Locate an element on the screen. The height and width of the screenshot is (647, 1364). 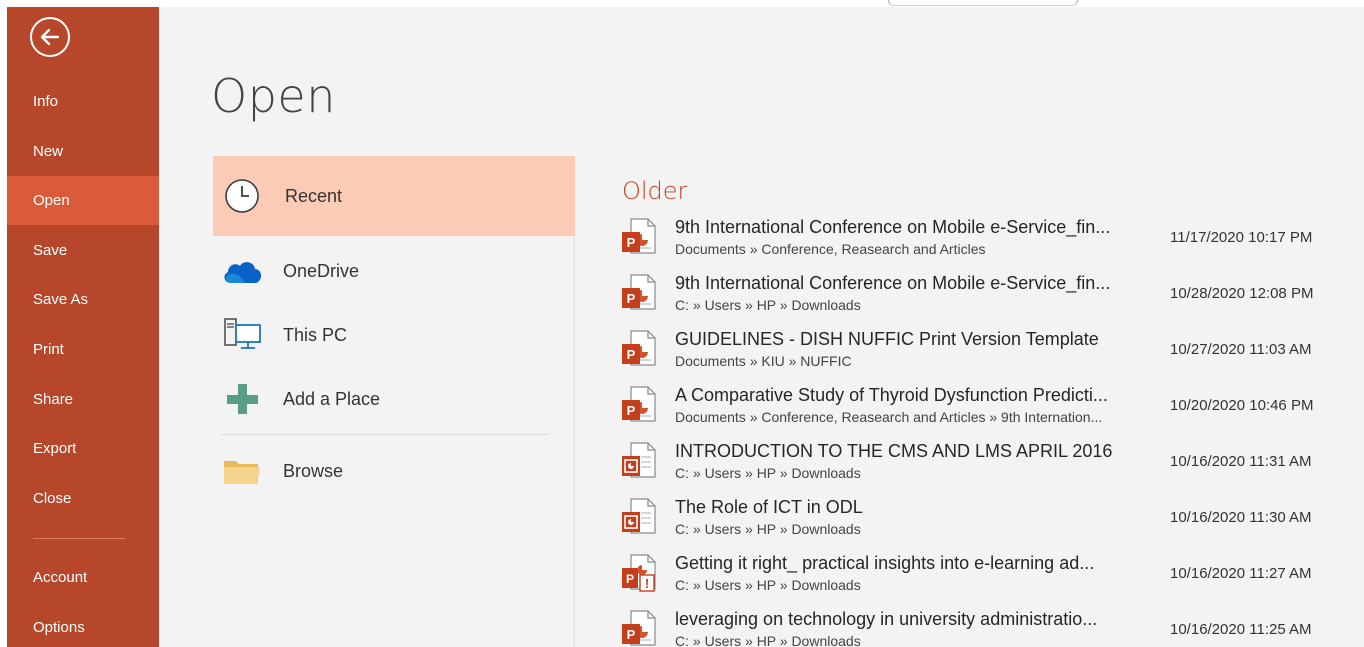
file-date: 10/16/2020 11:27 AM is located at coordinates (1241, 573).